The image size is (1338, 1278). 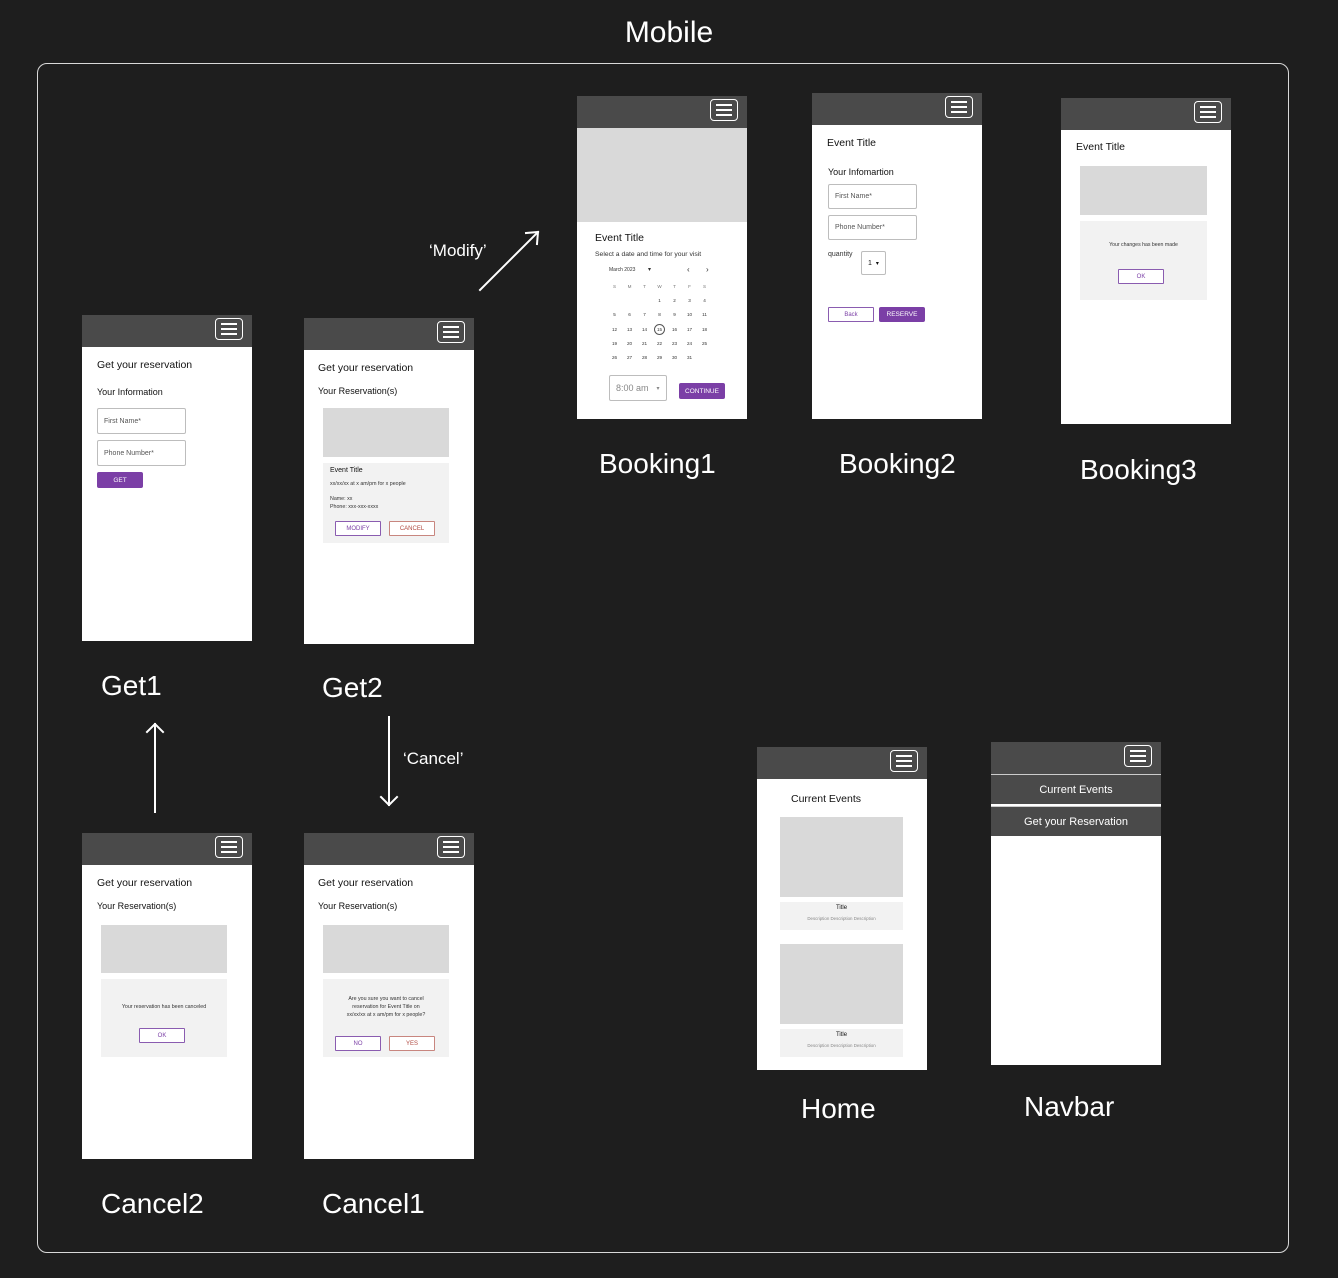 I want to click on annotation-modify: ‘Modify’, so click(x=458, y=250).